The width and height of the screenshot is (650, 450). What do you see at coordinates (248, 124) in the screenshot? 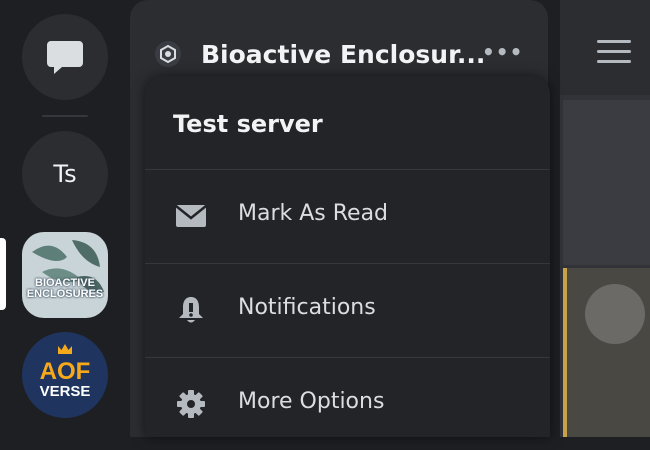
I see `menu-title: Test server` at bounding box center [248, 124].